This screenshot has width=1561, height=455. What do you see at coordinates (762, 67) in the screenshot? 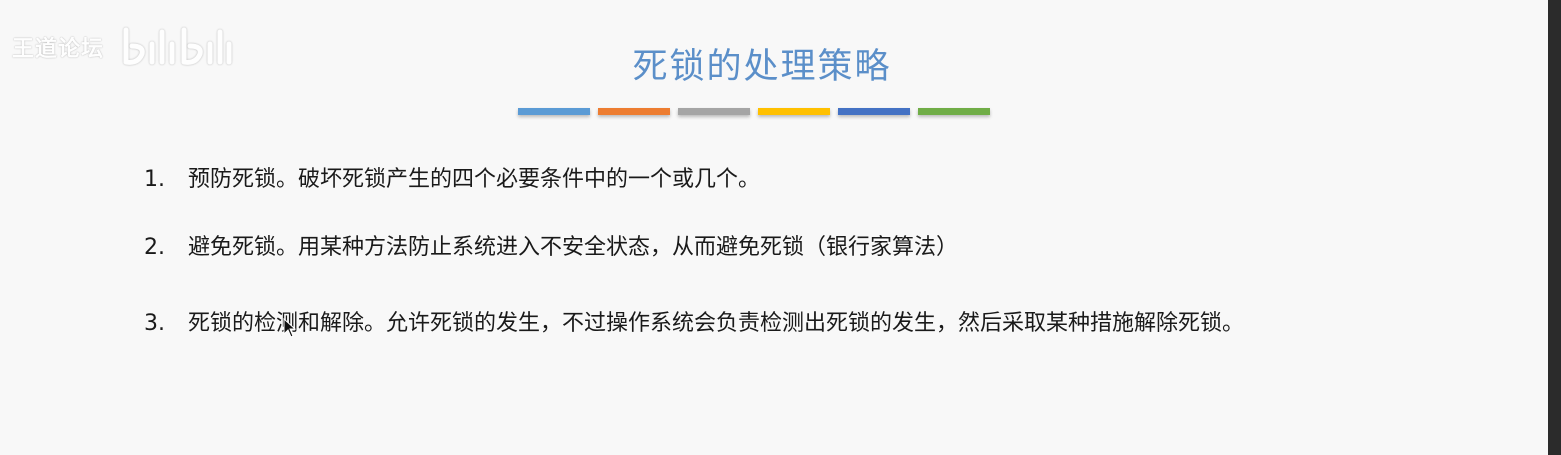
I see `slide-title: 死锁的处理策略` at bounding box center [762, 67].